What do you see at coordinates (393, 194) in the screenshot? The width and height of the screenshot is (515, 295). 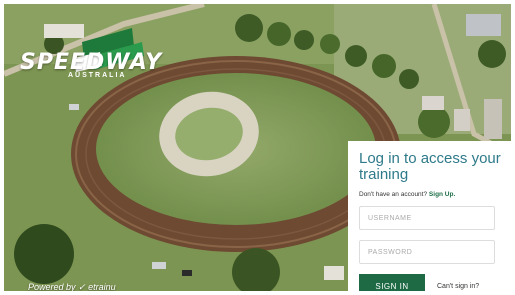 I see `signup-prompt: Don't have an account?` at bounding box center [393, 194].